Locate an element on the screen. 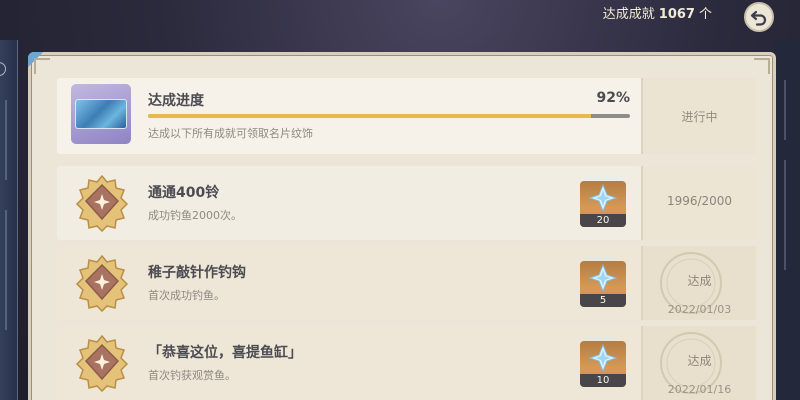  reward-item: 5 is located at coordinates (603, 284).